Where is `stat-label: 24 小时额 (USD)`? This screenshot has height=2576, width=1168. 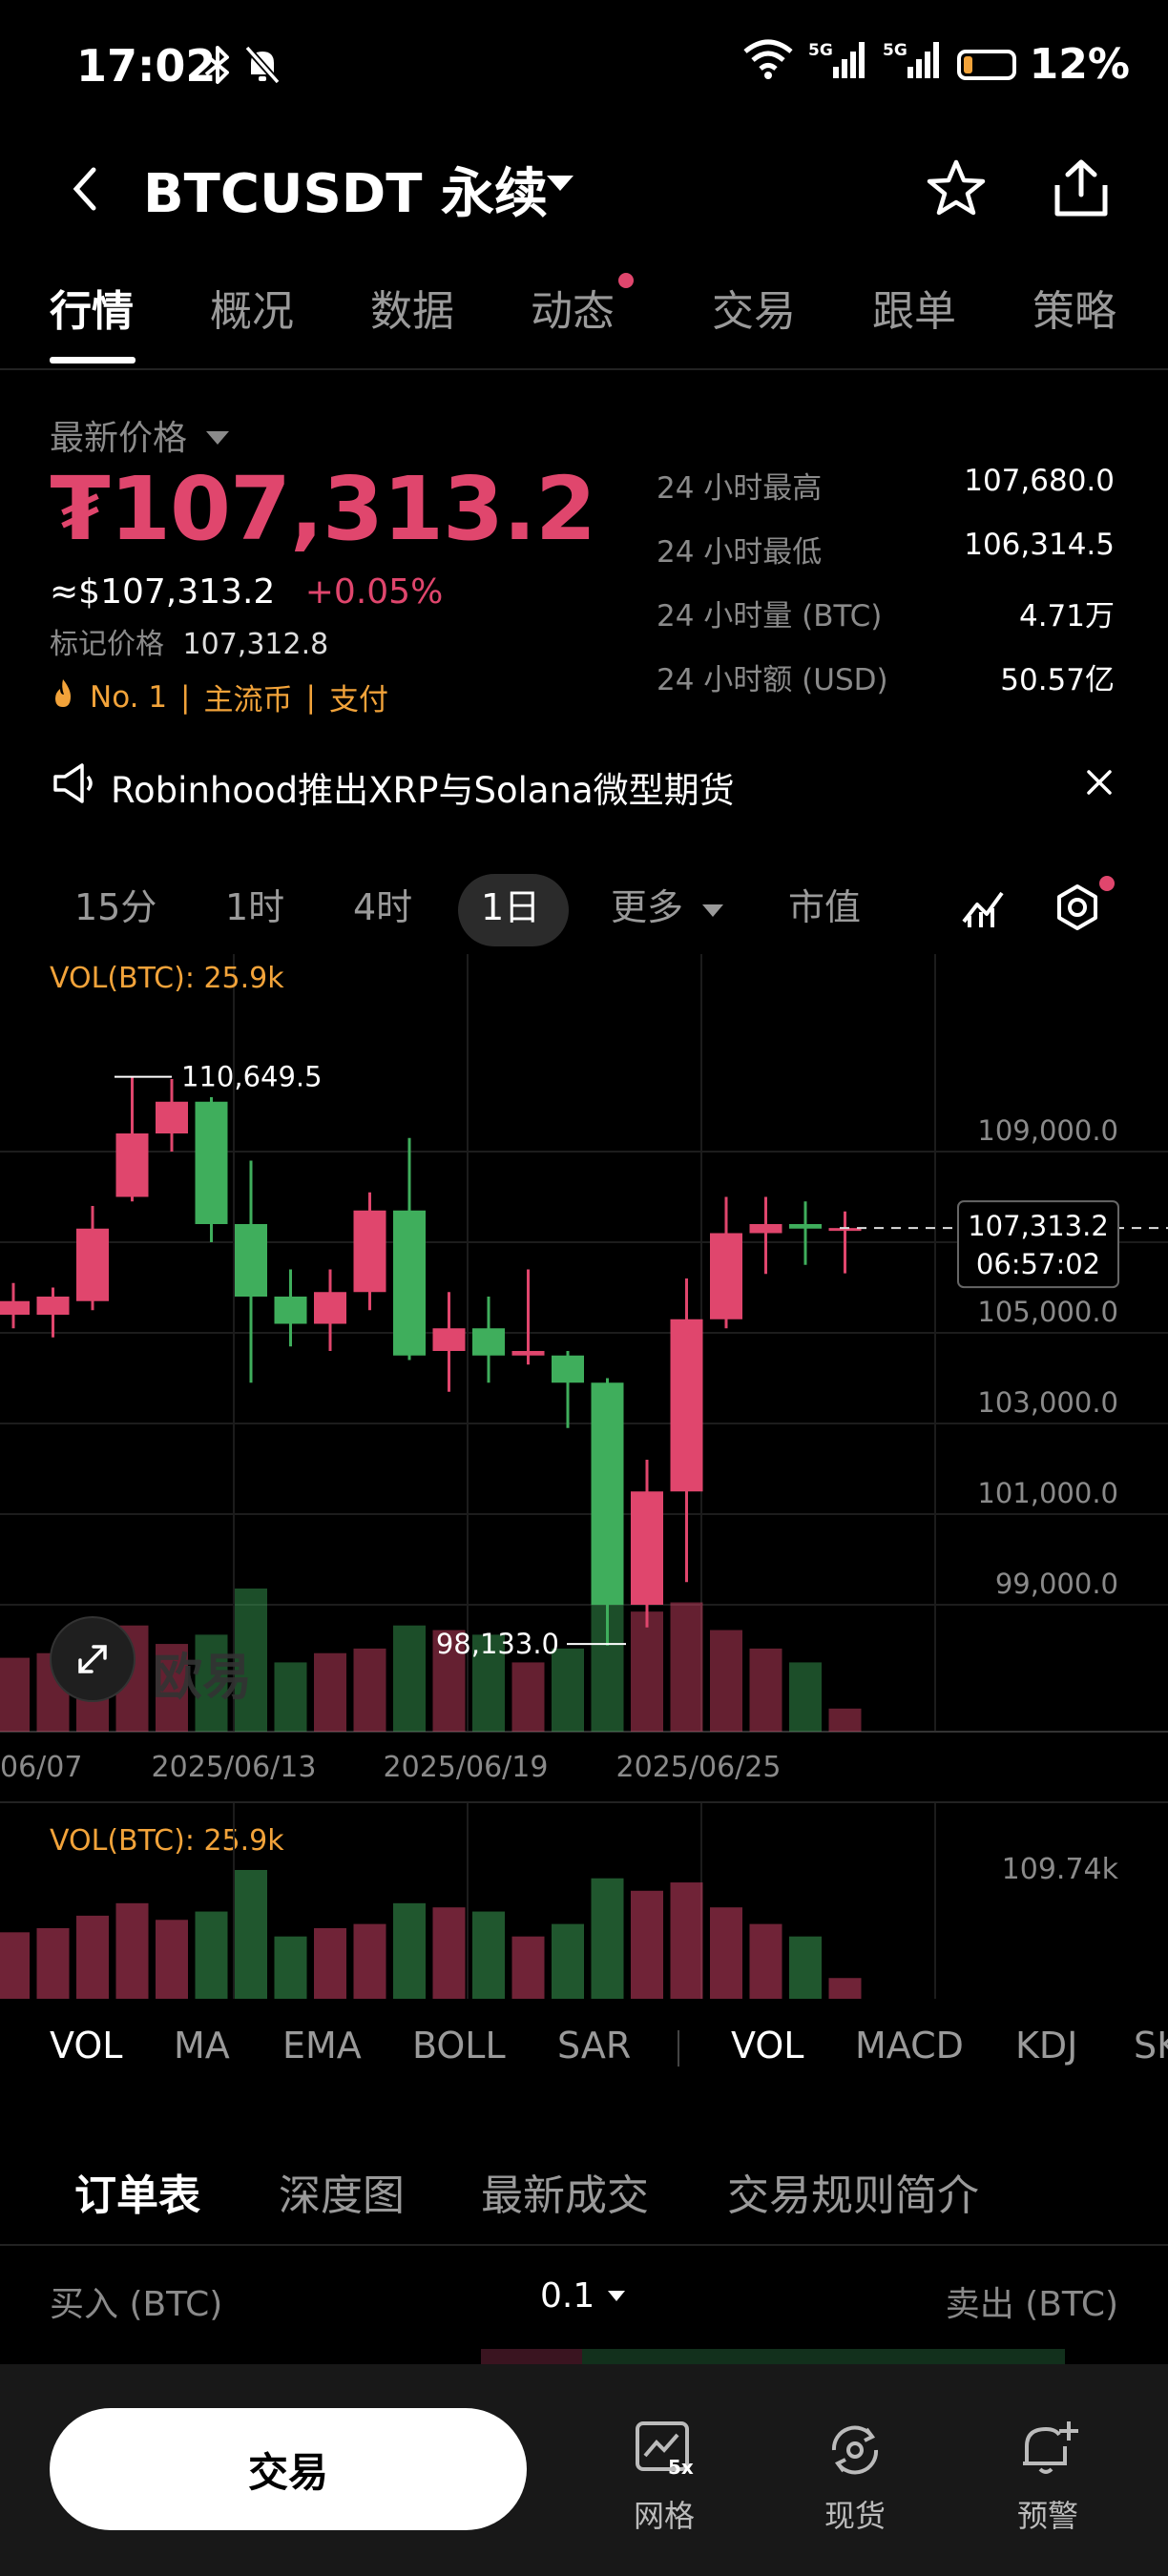 stat-label: 24 小时额 (USD) is located at coordinates (773, 680).